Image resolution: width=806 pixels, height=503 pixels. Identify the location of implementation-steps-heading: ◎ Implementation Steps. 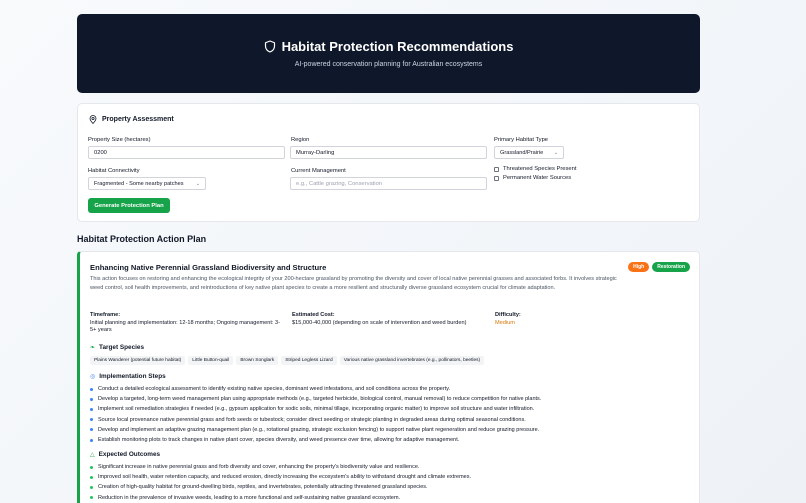
(128, 376).